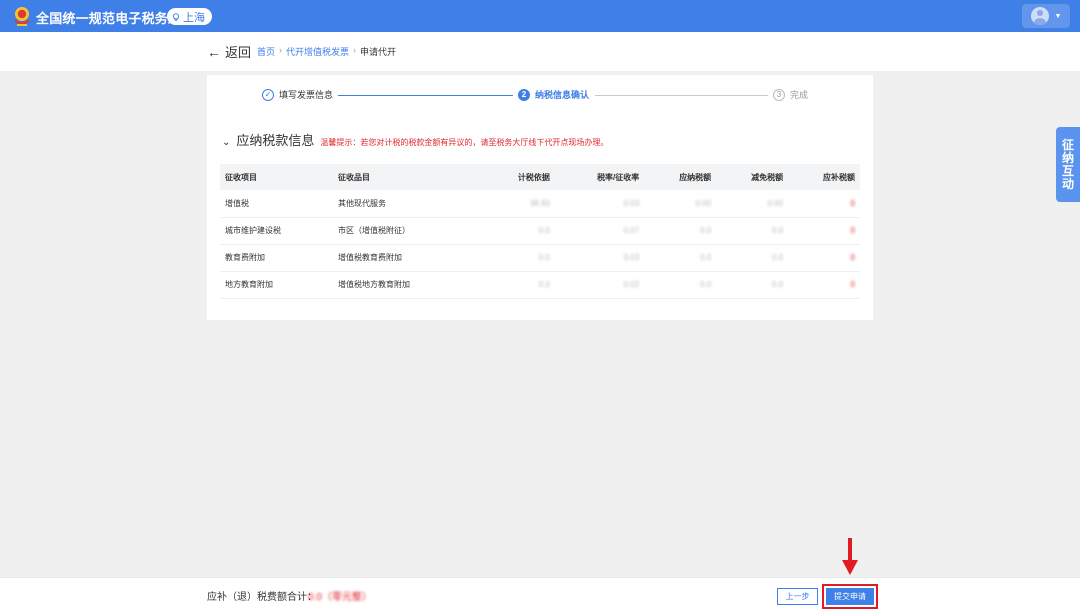 The height and width of the screenshot is (613, 1080). What do you see at coordinates (238, 52) in the screenshot?
I see `back-label: 返回` at bounding box center [238, 52].